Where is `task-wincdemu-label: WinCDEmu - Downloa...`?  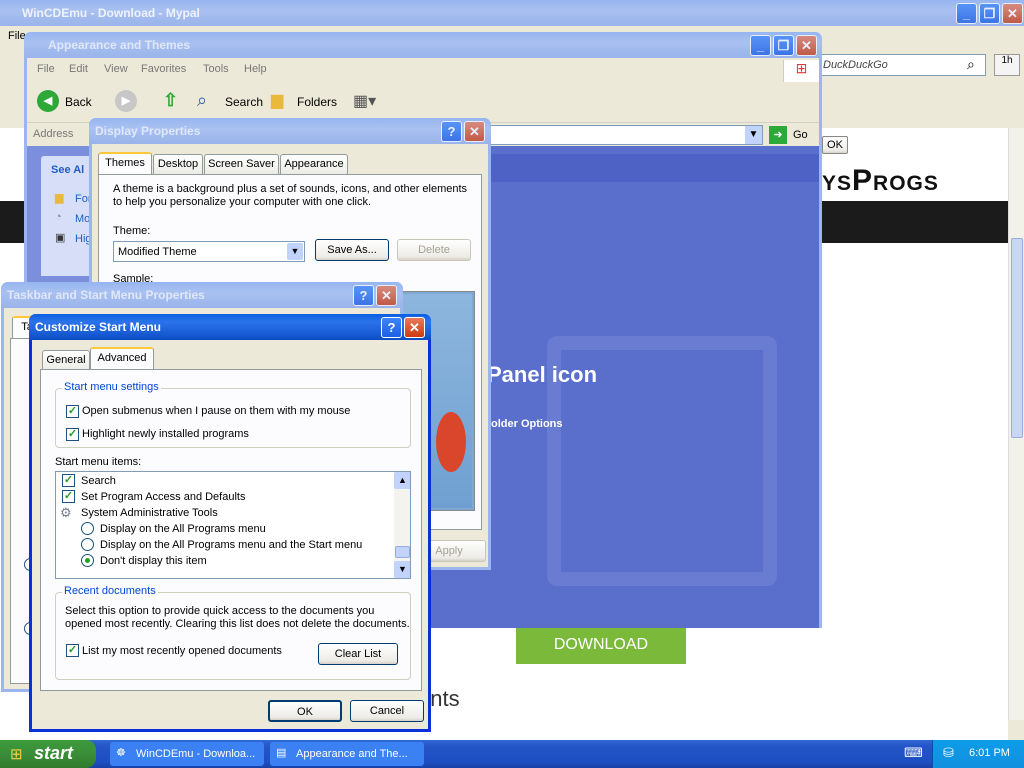
task-wincdemu-label: WinCDEmu - Downloa... is located at coordinates (196, 754).